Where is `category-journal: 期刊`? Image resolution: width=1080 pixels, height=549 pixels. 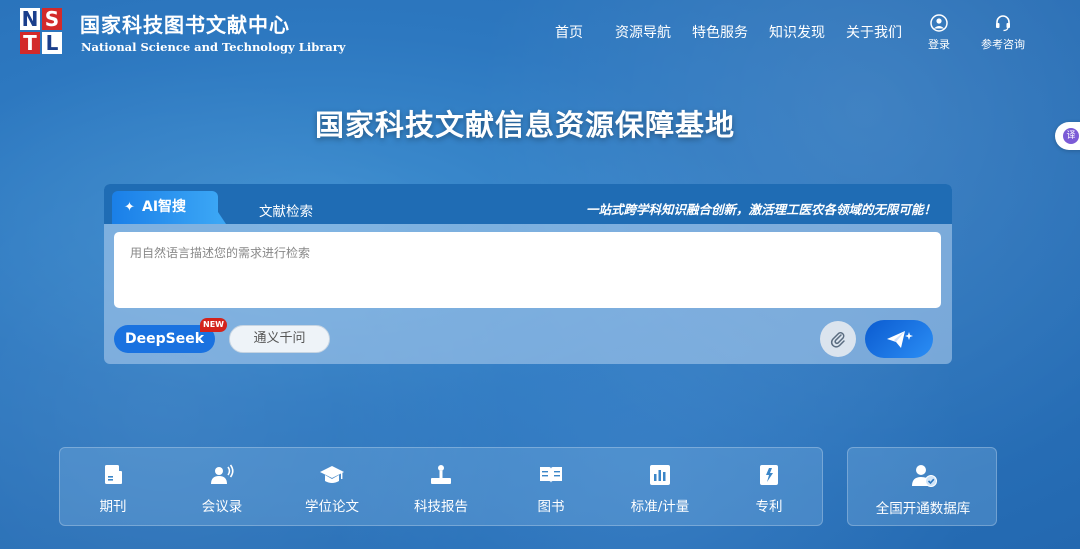
category-journal: 期刊 is located at coordinates (113, 488).